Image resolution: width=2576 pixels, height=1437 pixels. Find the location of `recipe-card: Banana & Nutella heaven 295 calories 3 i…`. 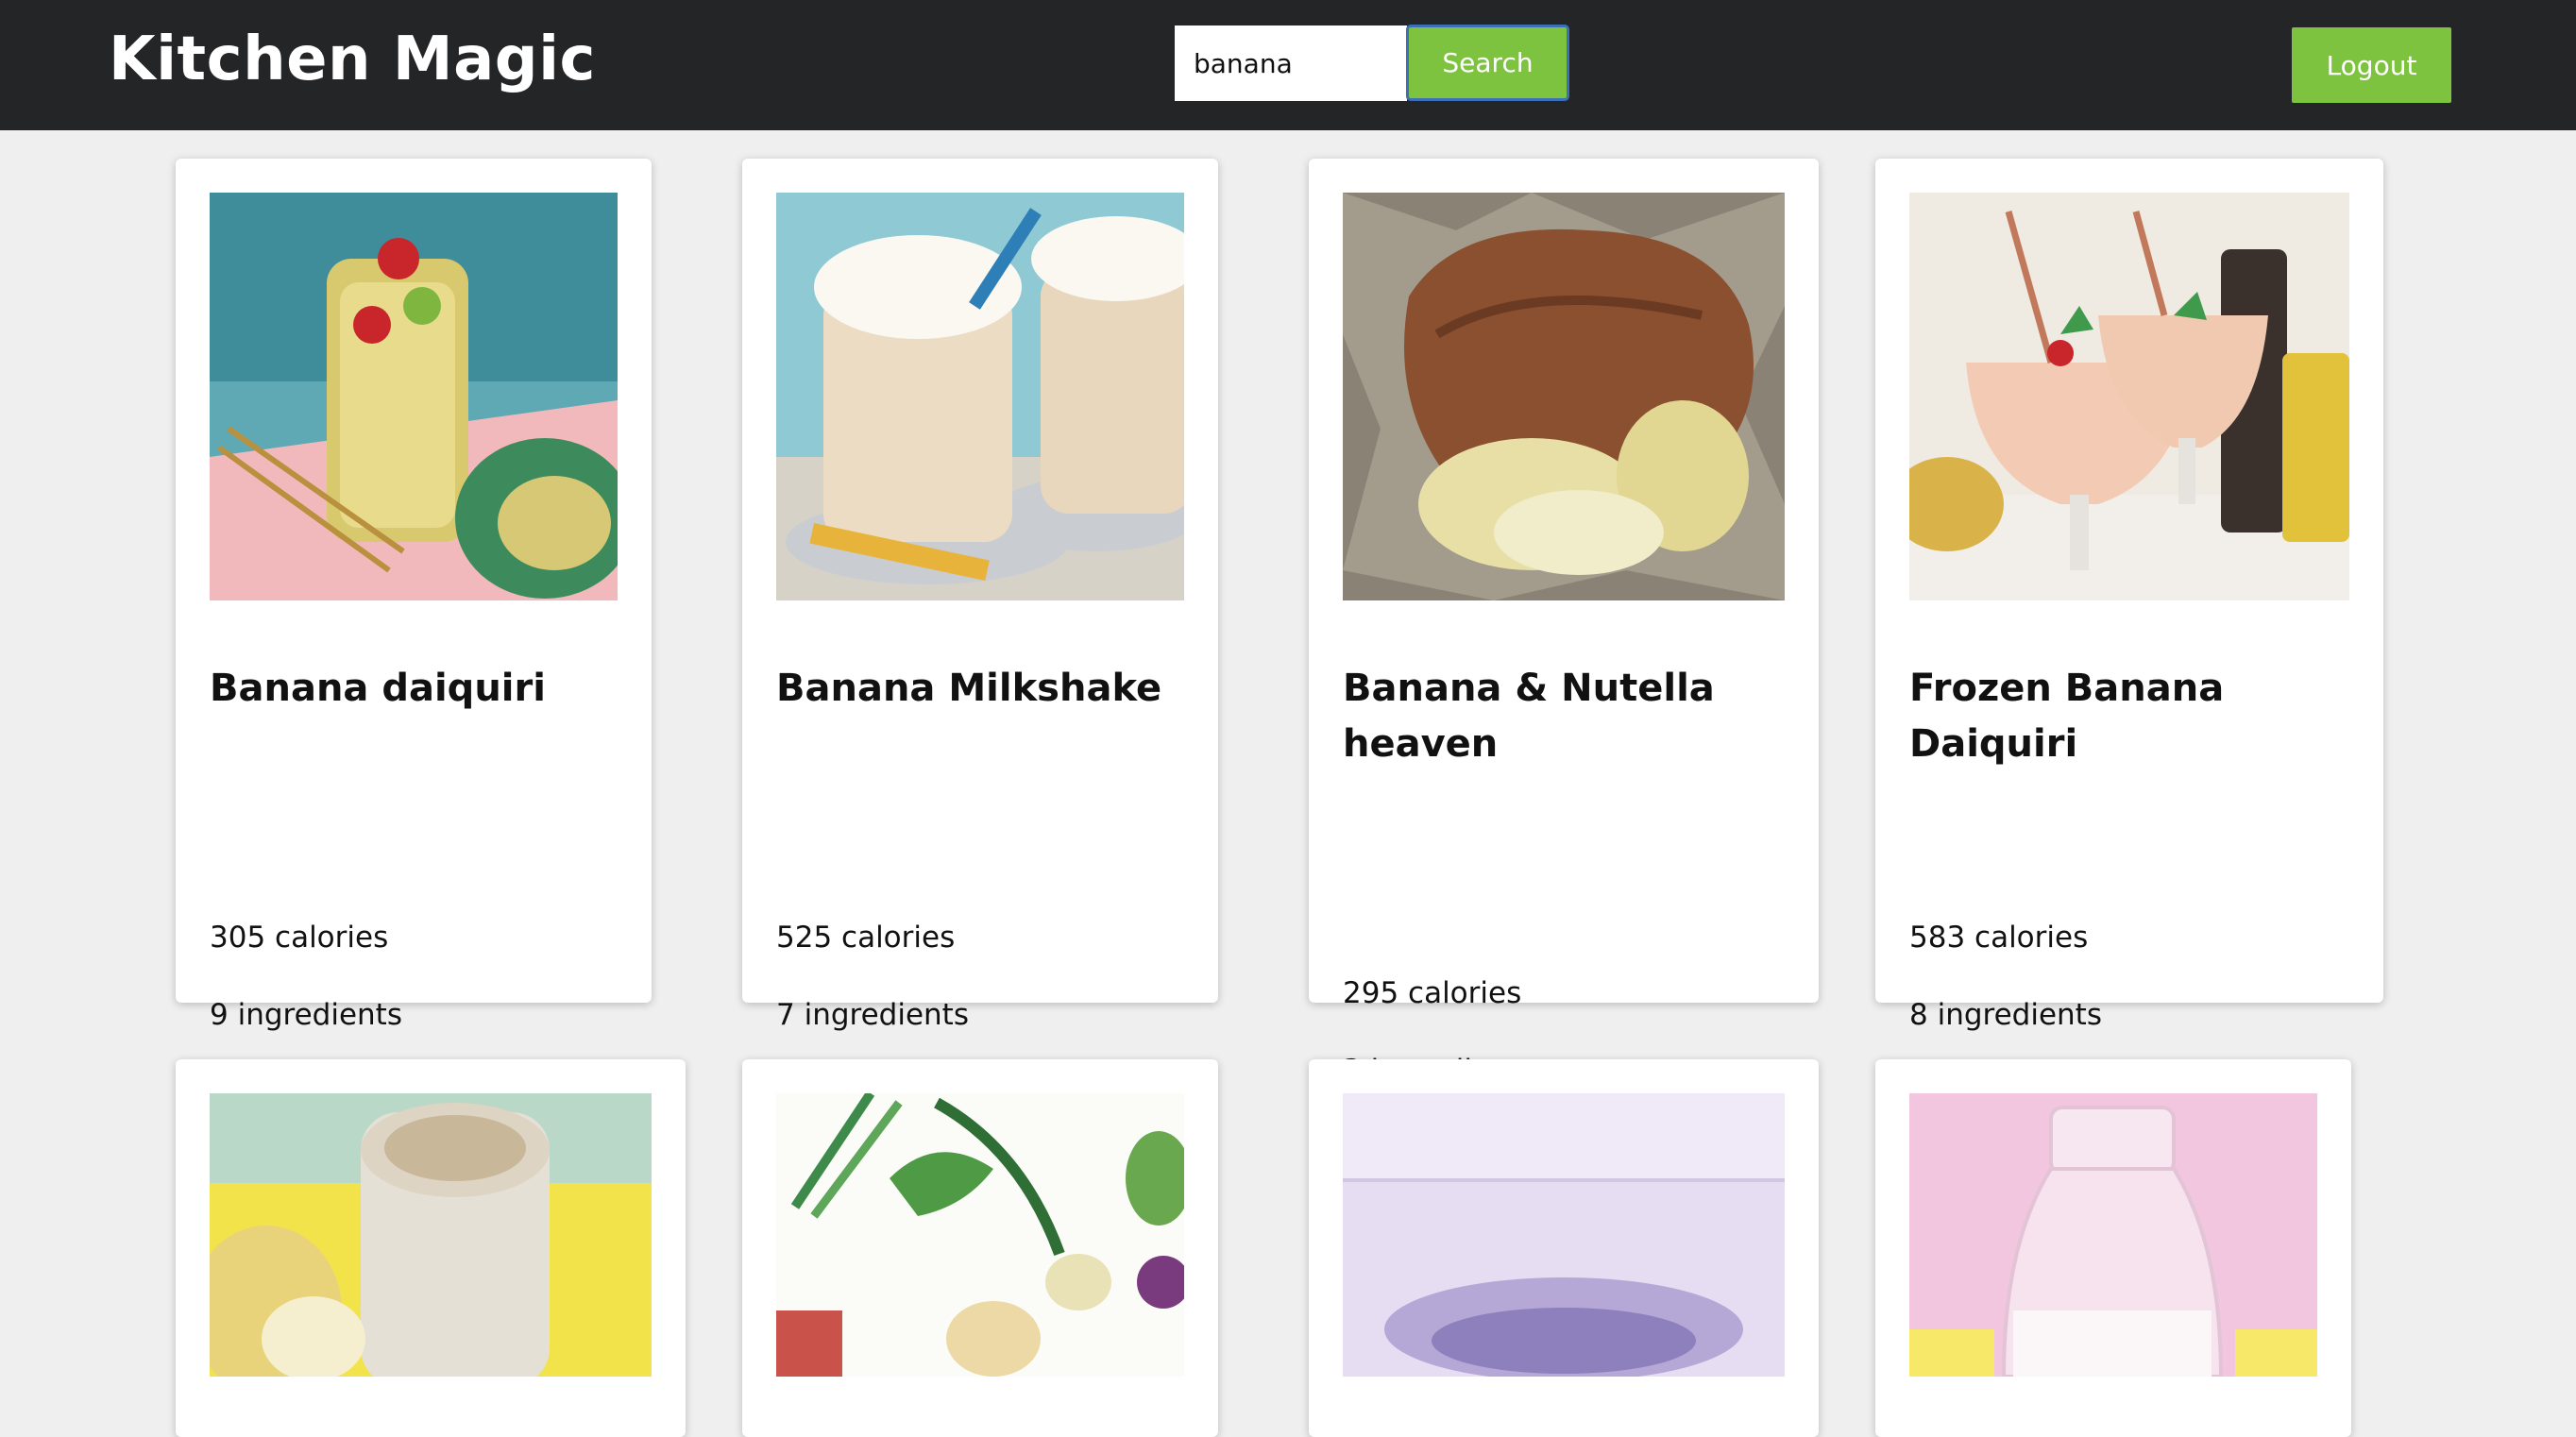

recipe-card: Banana & Nutella heaven 295 calories 3 i… is located at coordinates (1564, 623).